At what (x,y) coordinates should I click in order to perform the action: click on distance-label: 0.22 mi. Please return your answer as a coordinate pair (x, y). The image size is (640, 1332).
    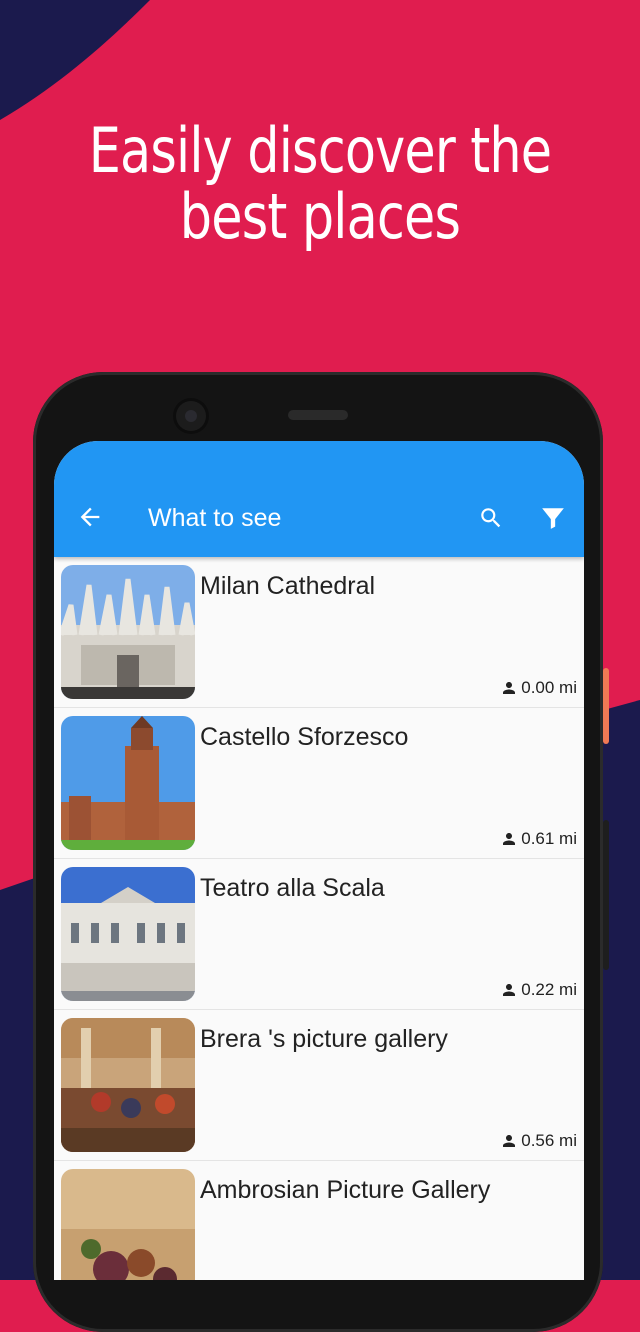
    Looking at the image, I should click on (538, 990).